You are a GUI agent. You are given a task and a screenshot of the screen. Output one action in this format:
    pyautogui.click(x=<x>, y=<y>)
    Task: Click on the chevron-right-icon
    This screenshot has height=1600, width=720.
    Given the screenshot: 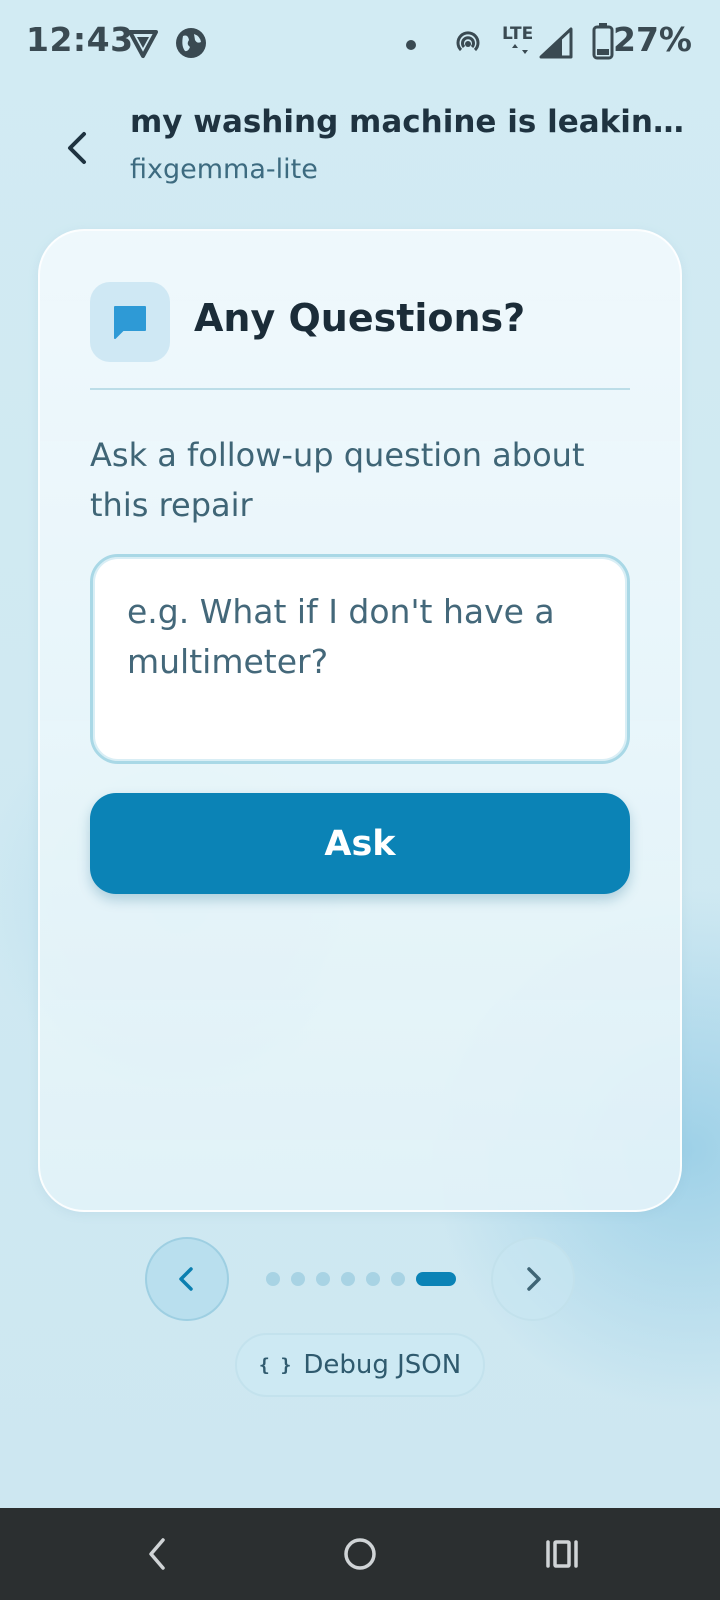 What is the action you would take?
    pyautogui.click(x=534, y=1279)
    